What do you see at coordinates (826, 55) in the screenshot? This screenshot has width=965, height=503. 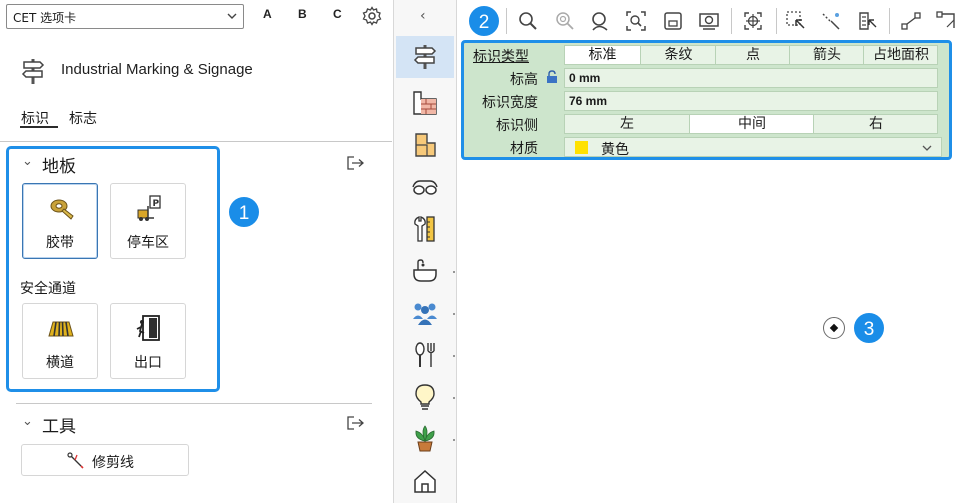 I see `type-option-arrow: 箭头` at bounding box center [826, 55].